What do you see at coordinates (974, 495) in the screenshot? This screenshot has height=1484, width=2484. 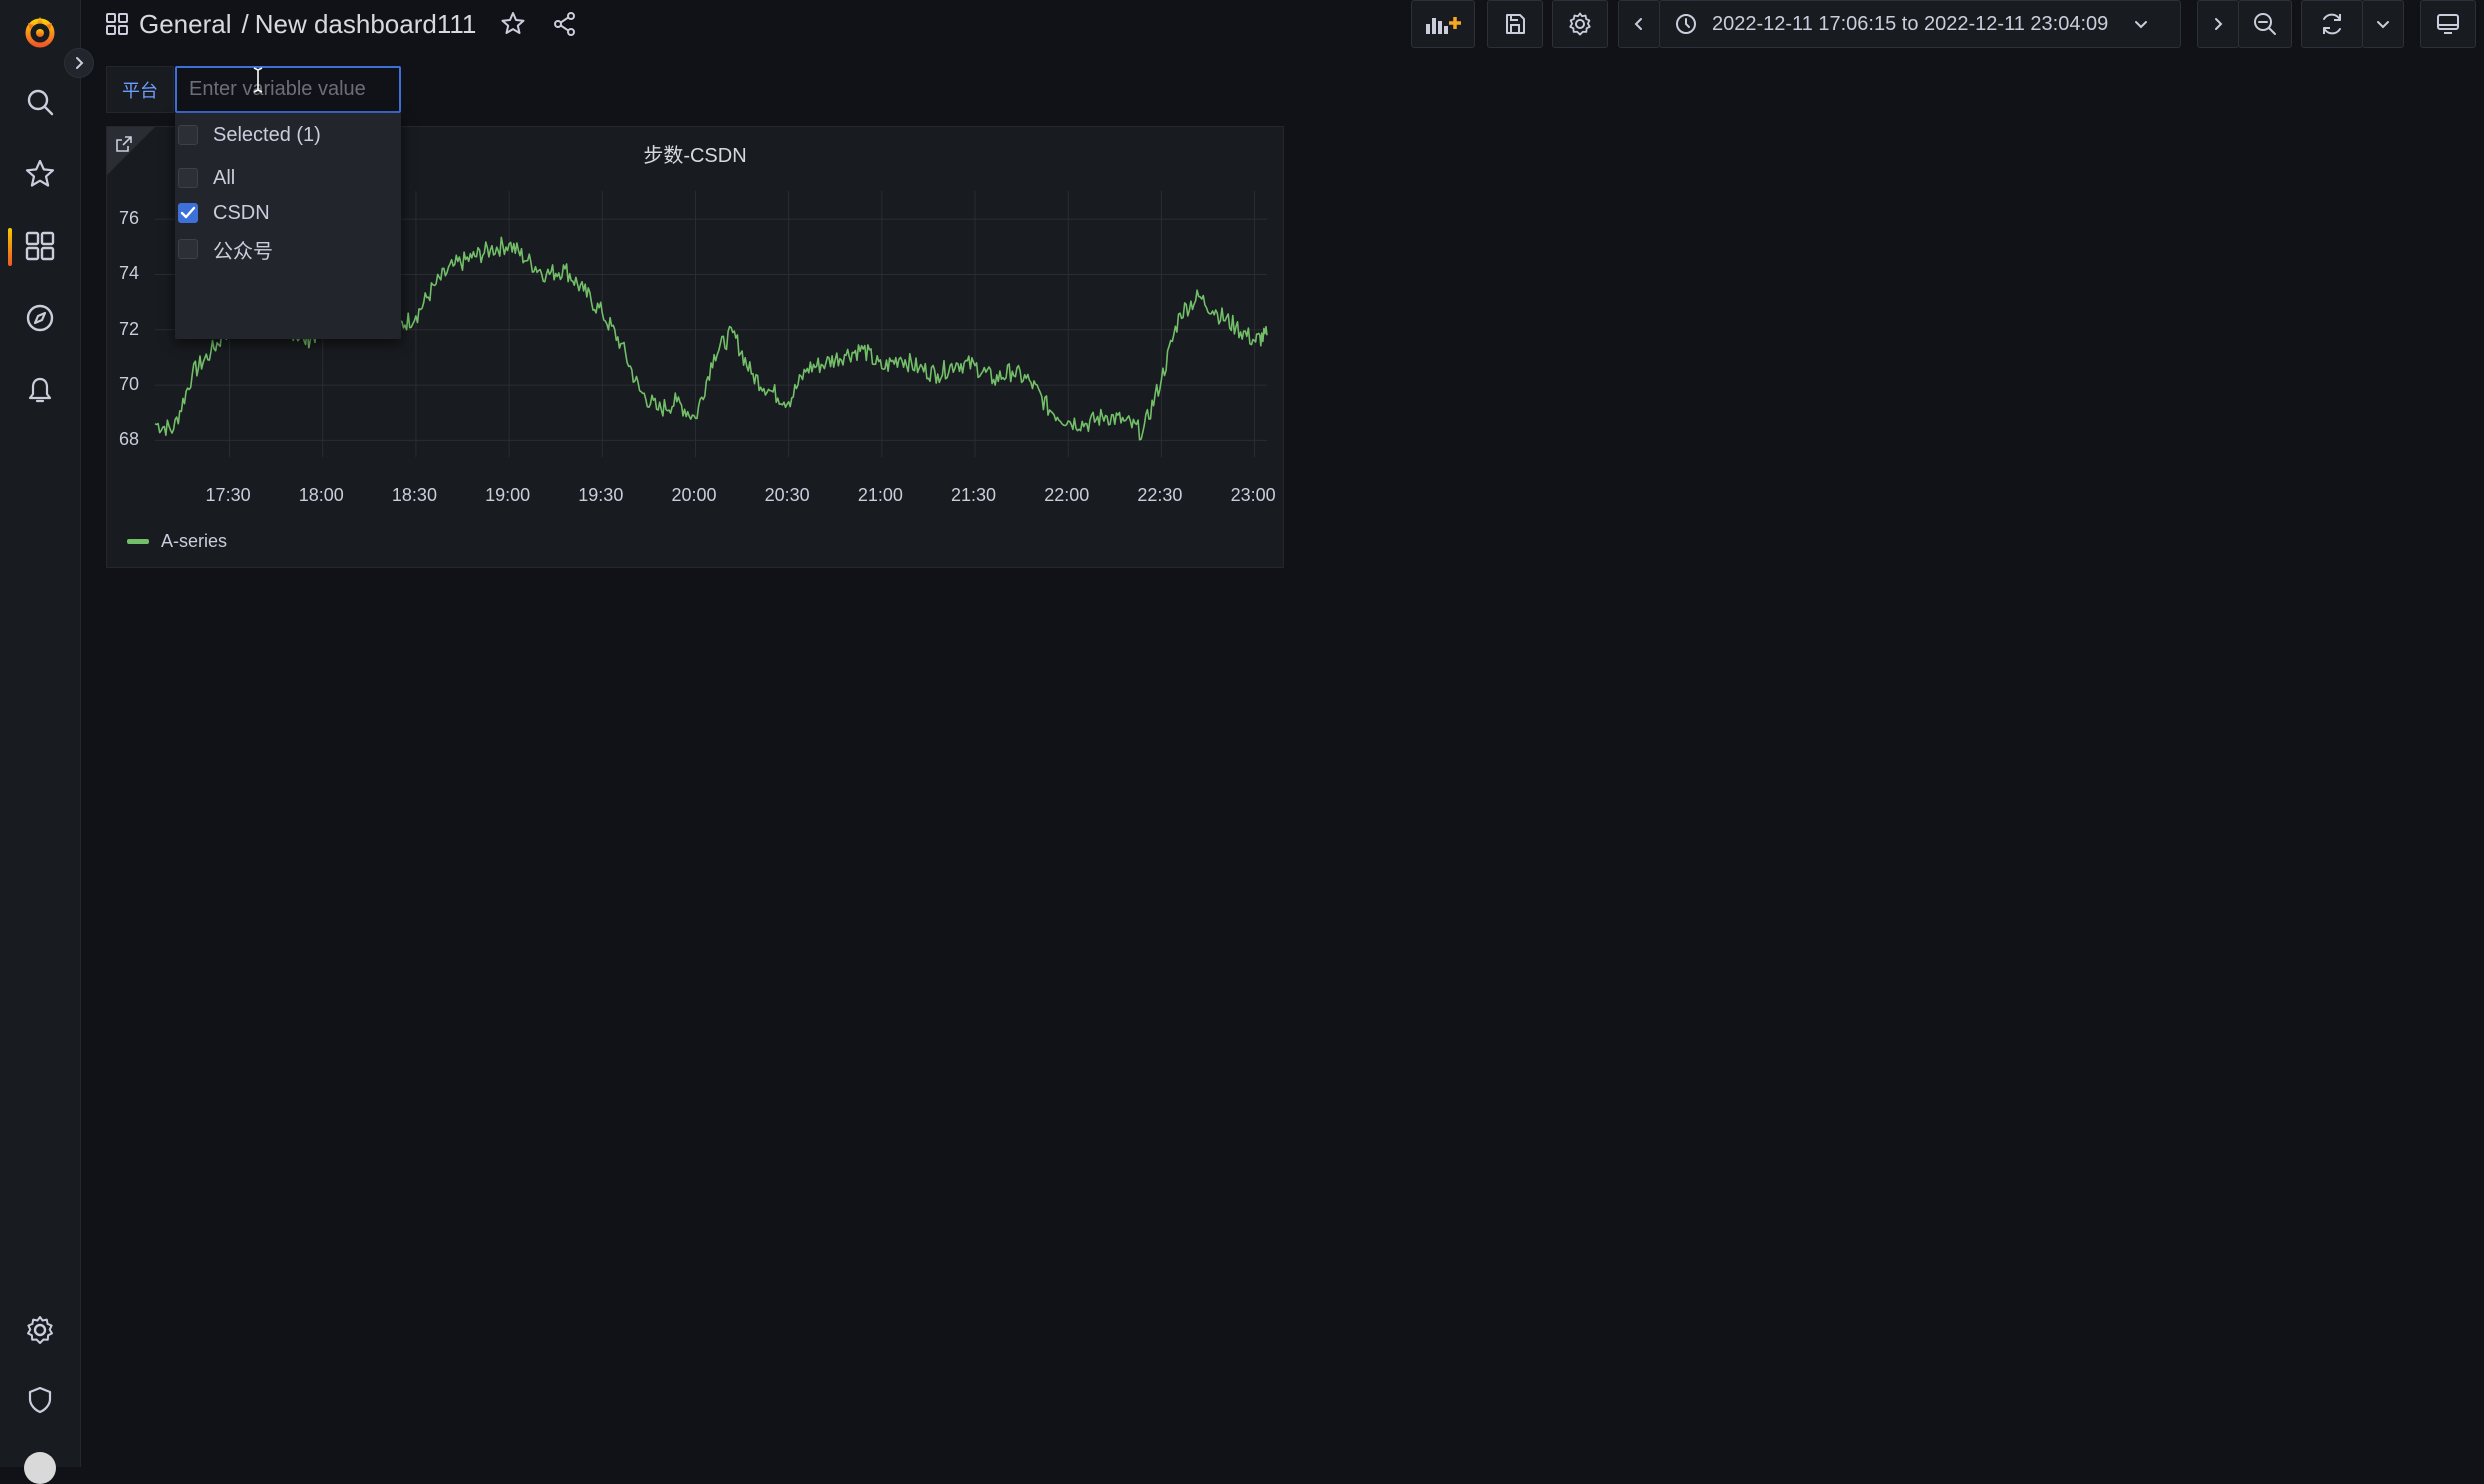 I see `x-tick-label: 21:30` at bounding box center [974, 495].